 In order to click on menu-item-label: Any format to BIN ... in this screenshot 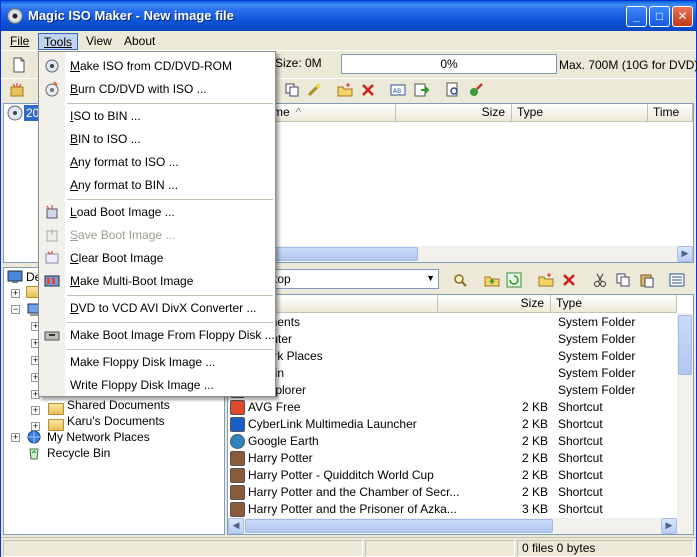, I will do `click(124, 185)`.